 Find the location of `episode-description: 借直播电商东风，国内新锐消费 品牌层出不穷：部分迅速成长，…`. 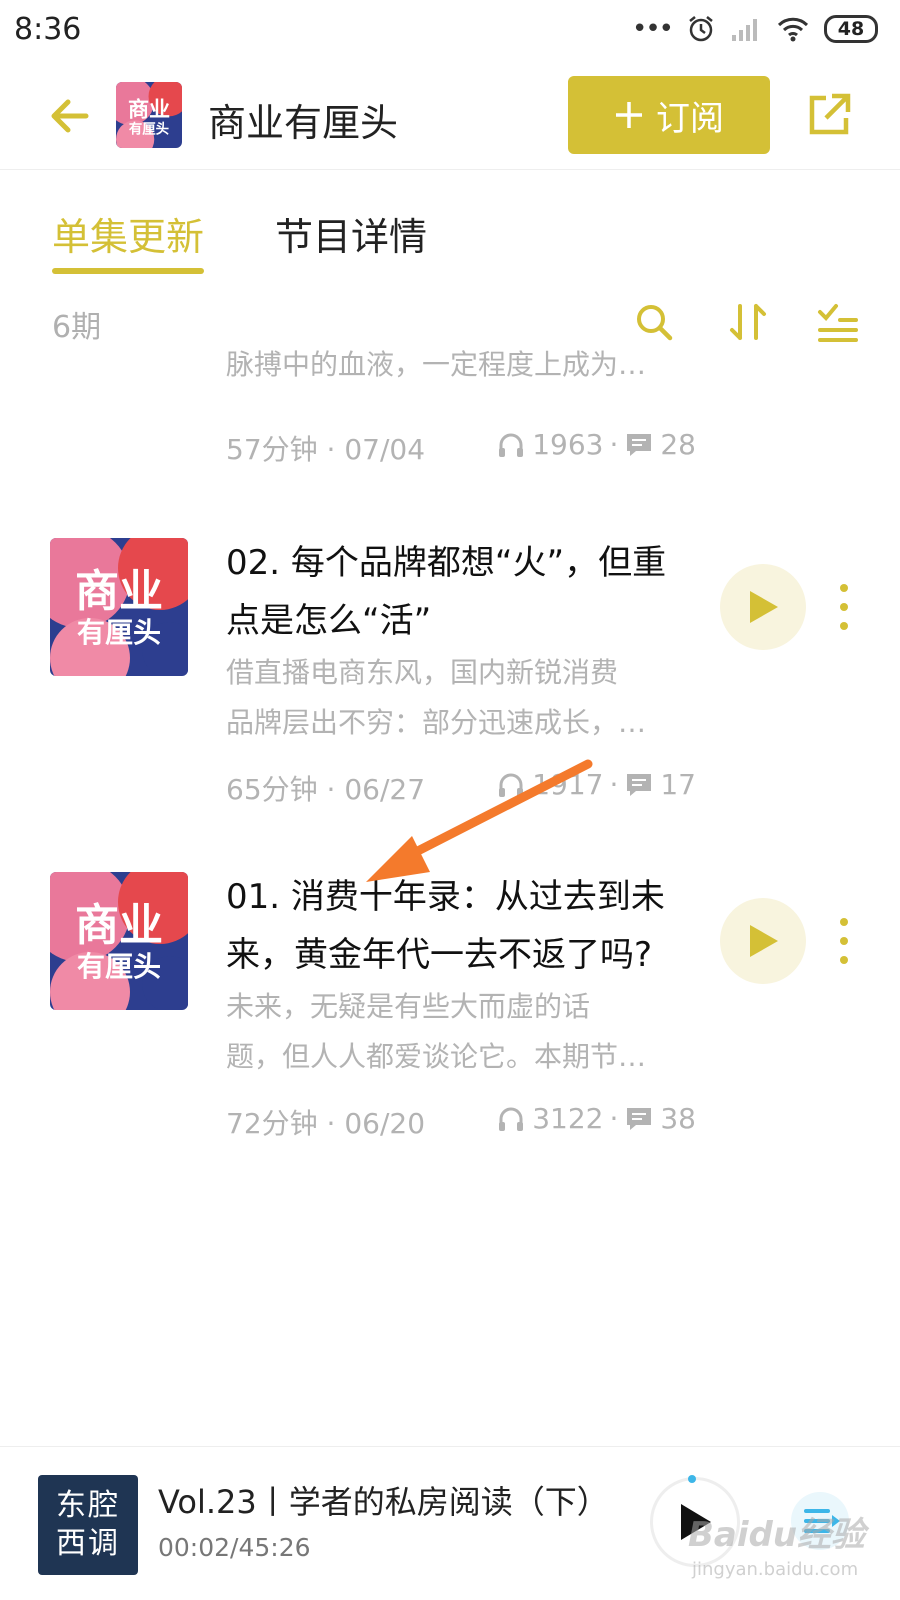

episode-description: 借直播电商东风，国内新锐消费 品牌层出不穷：部分迅速成长，… is located at coordinates (461, 698).